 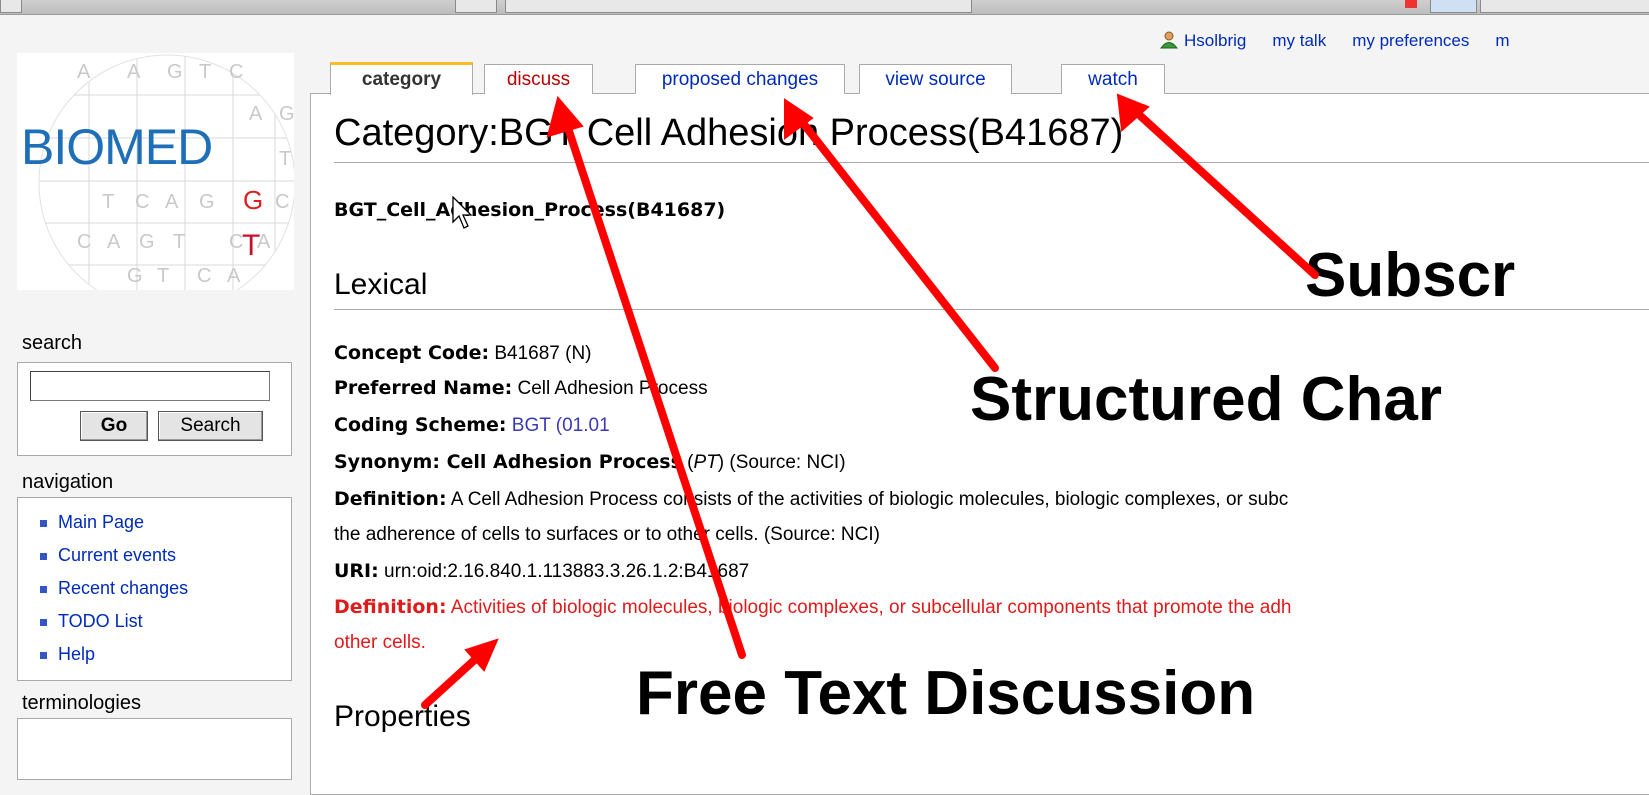 I want to click on definition2-text-2: other cells., so click(x=380, y=642).